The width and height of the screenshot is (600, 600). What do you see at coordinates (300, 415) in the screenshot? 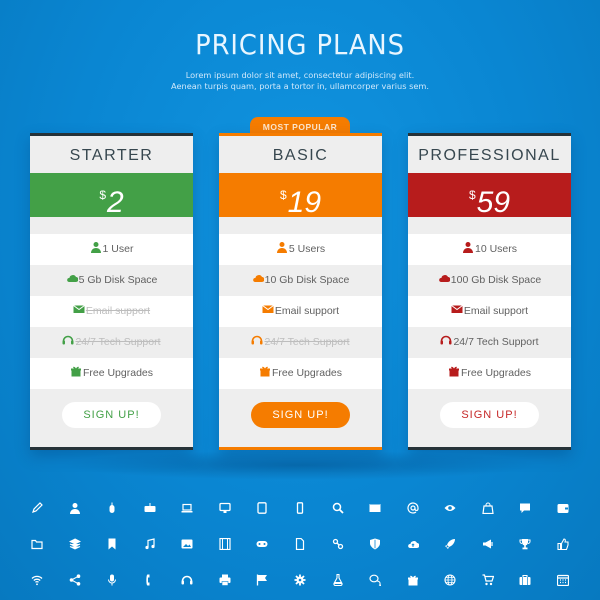
I see `sign-up-button-basic: SIGN UP!` at bounding box center [300, 415].